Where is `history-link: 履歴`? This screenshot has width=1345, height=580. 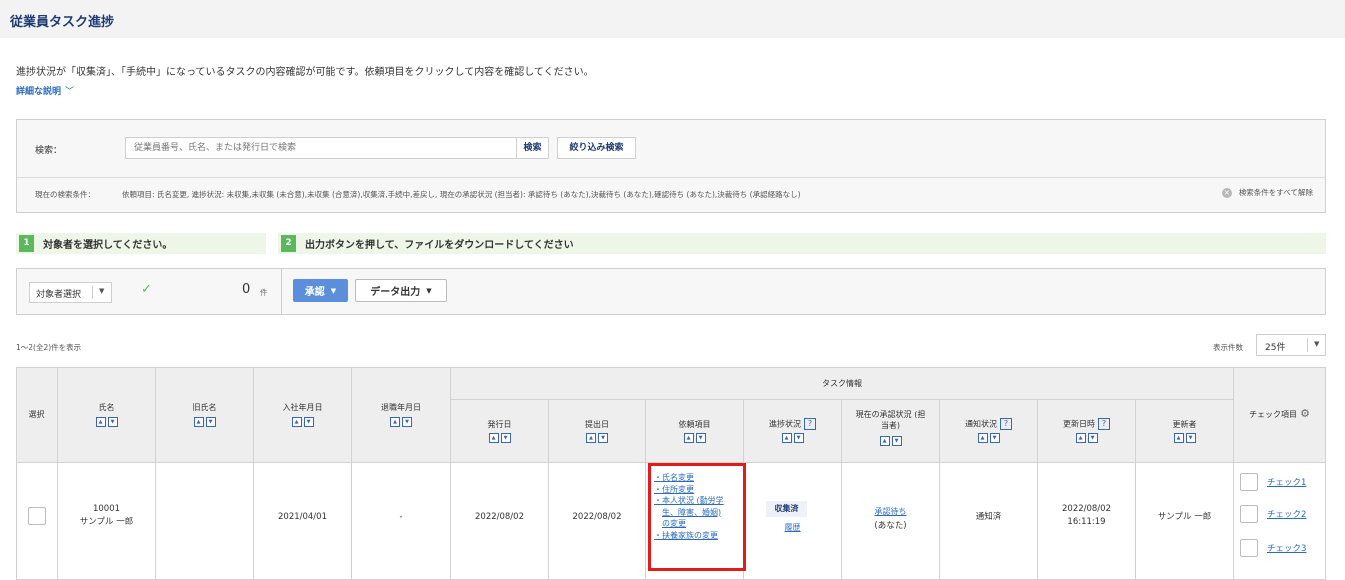
history-link: 履歴 is located at coordinates (792, 527).